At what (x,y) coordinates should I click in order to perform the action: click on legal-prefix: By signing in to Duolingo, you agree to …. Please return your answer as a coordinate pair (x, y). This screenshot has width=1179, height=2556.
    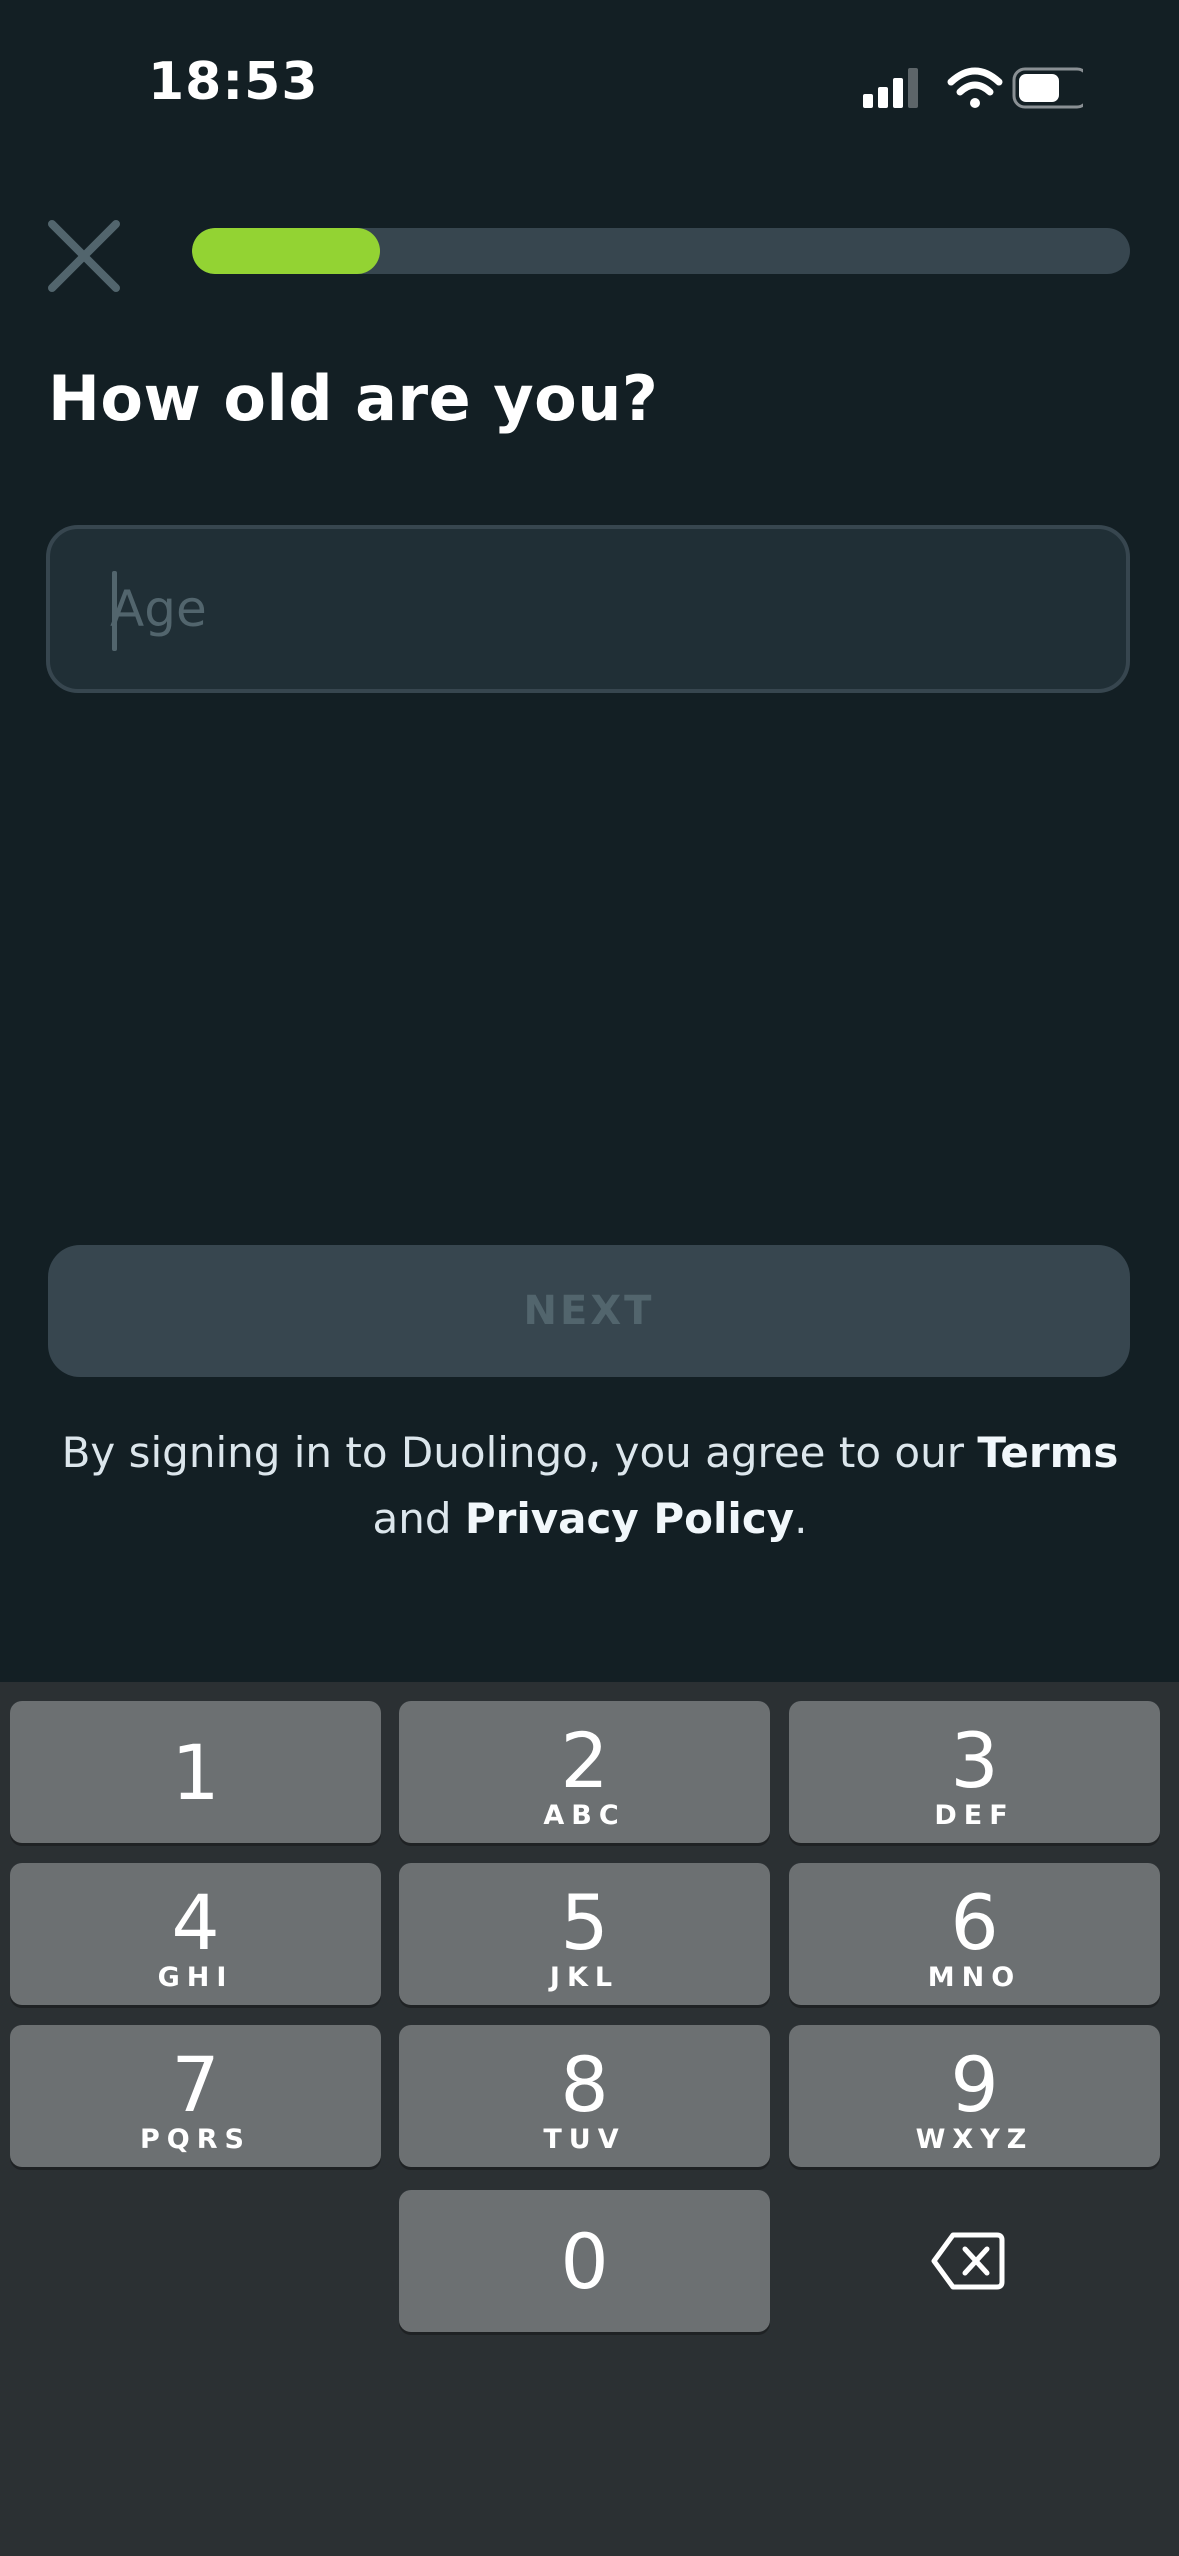
    Looking at the image, I should click on (519, 1452).